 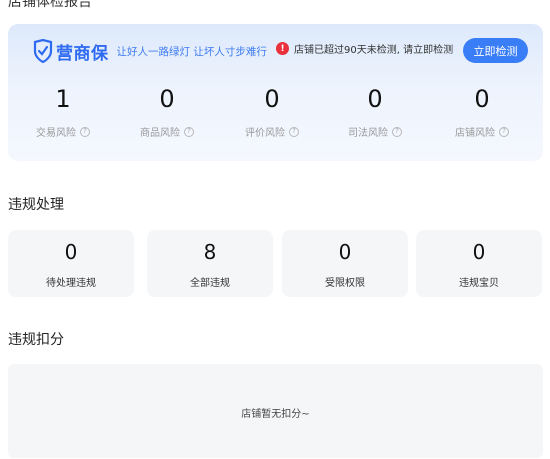 What do you see at coordinates (375, 114) in the screenshot?
I see `risk-item-judicial: 0 司法风险 ?` at bounding box center [375, 114].